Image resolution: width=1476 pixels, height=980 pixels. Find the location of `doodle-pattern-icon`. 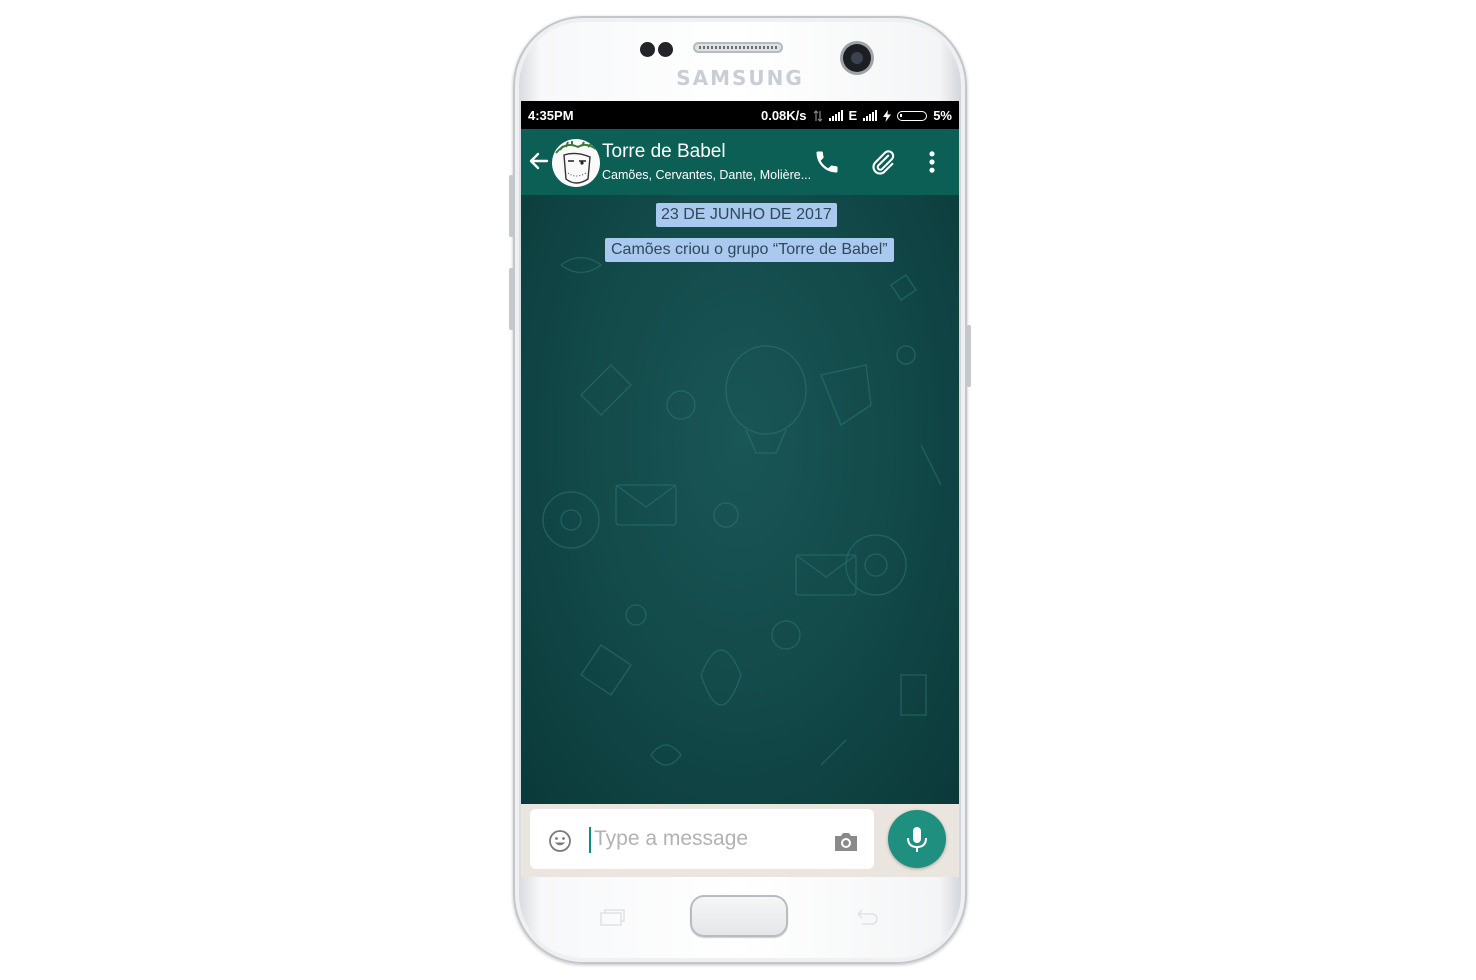

doodle-pattern-icon is located at coordinates (742, 511).